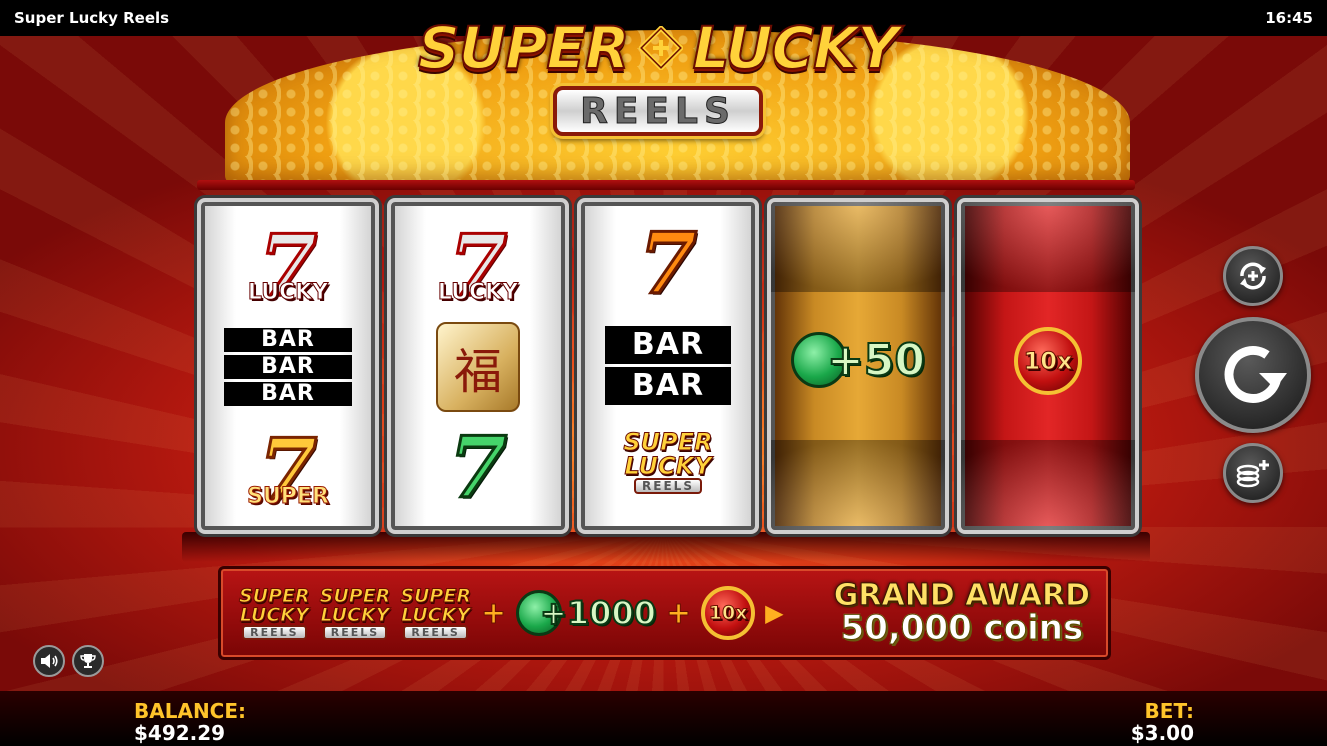 This screenshot has width=1327, height=746. I want to click on arrow-icon: ▶, so click(774, 613).